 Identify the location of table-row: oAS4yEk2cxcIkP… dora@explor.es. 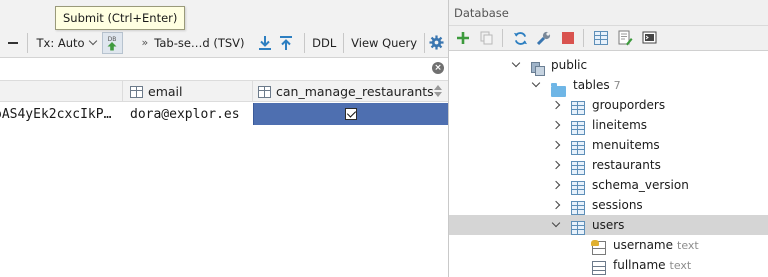
(224, 114).